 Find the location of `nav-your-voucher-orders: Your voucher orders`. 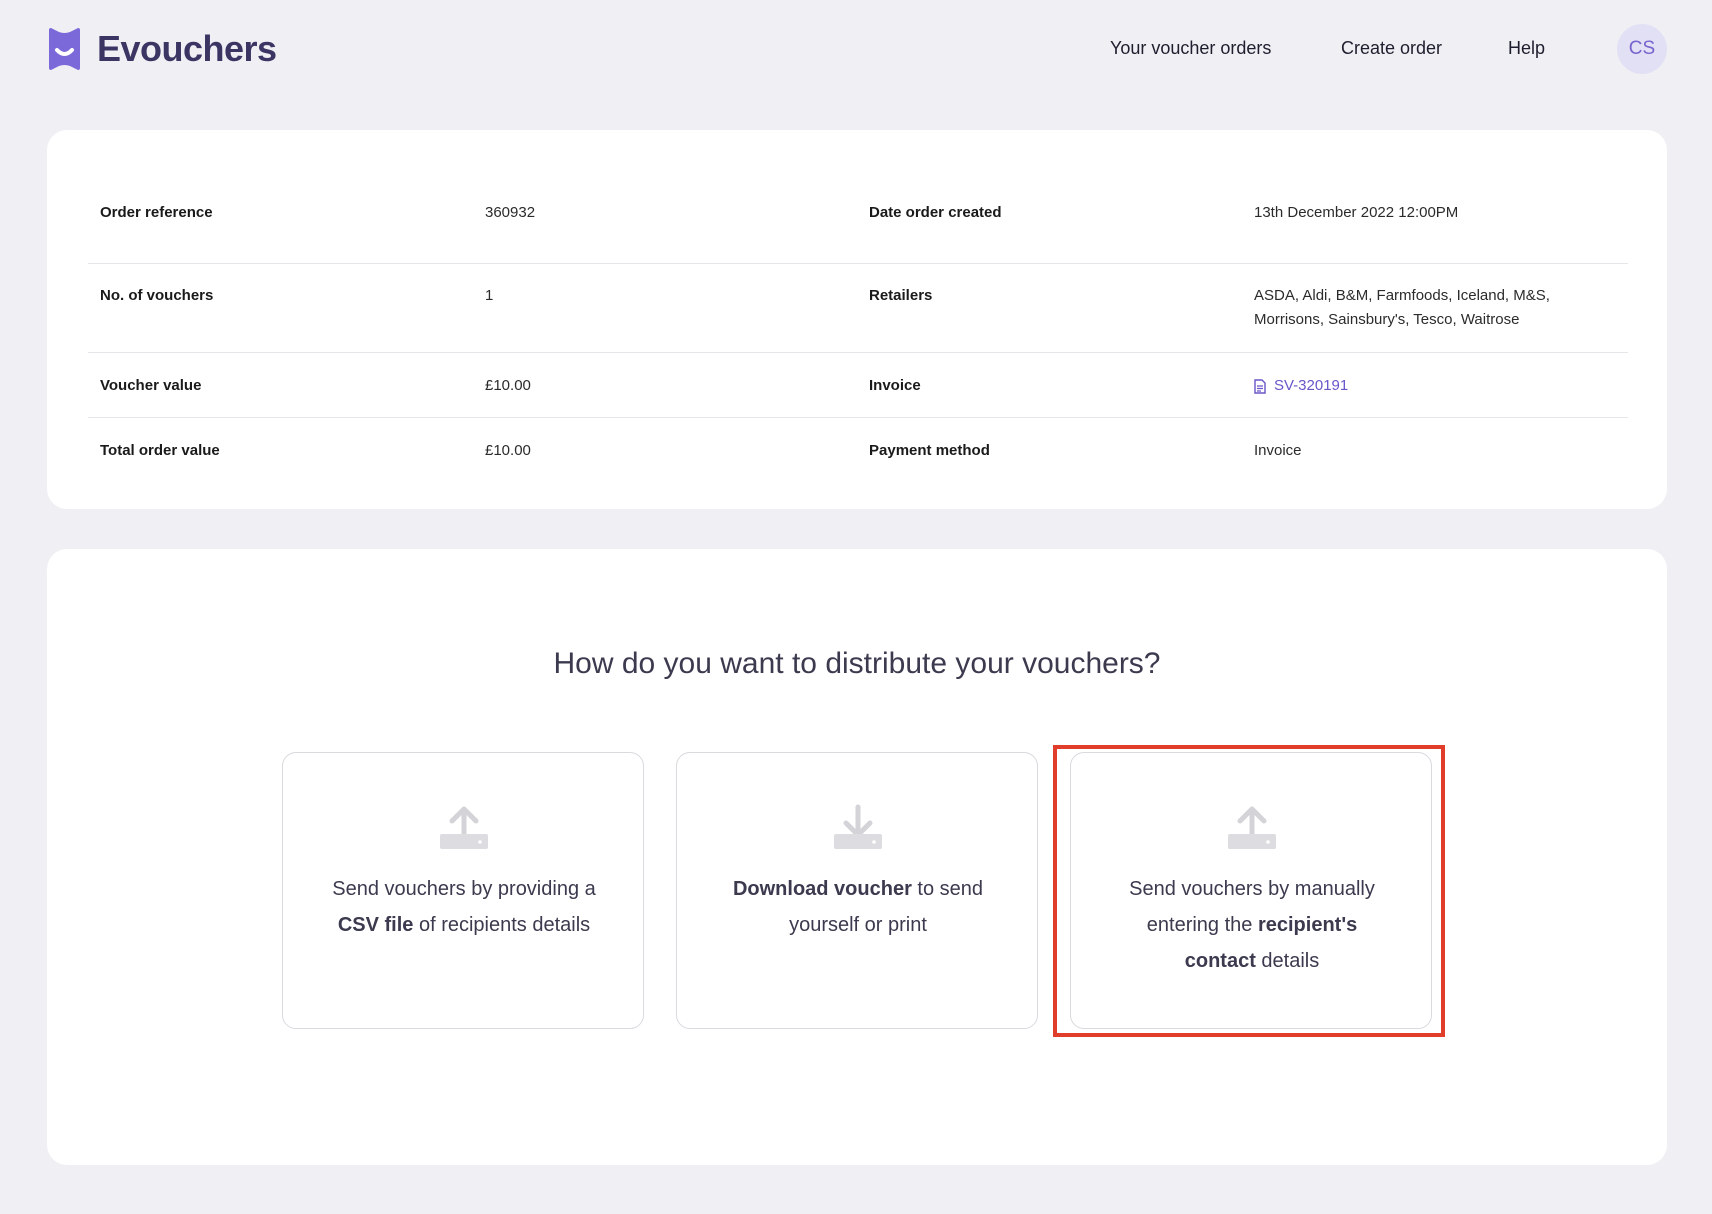

nav-your-voucher-orders: Your voucher orders is located at coordinates (1190, 48).